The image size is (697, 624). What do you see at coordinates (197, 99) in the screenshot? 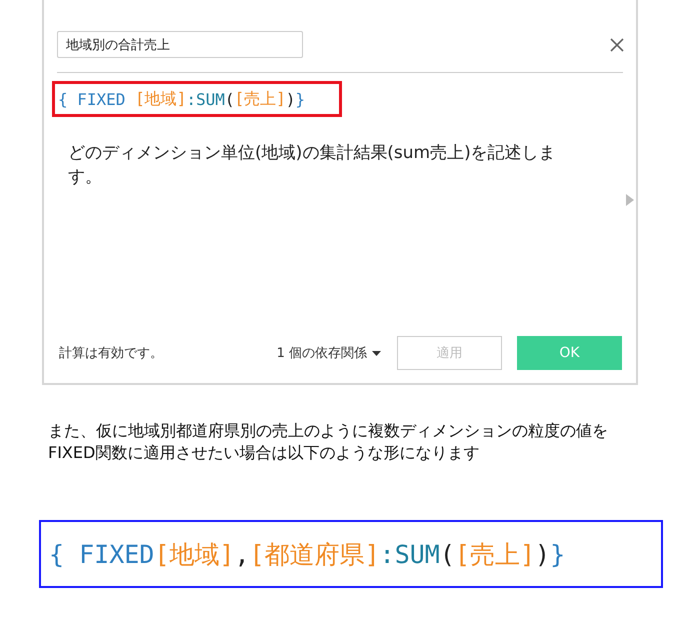
I see `formula-editor: { FIXED [地域]:SUM([売上])}` at bounding box center [197, 99].